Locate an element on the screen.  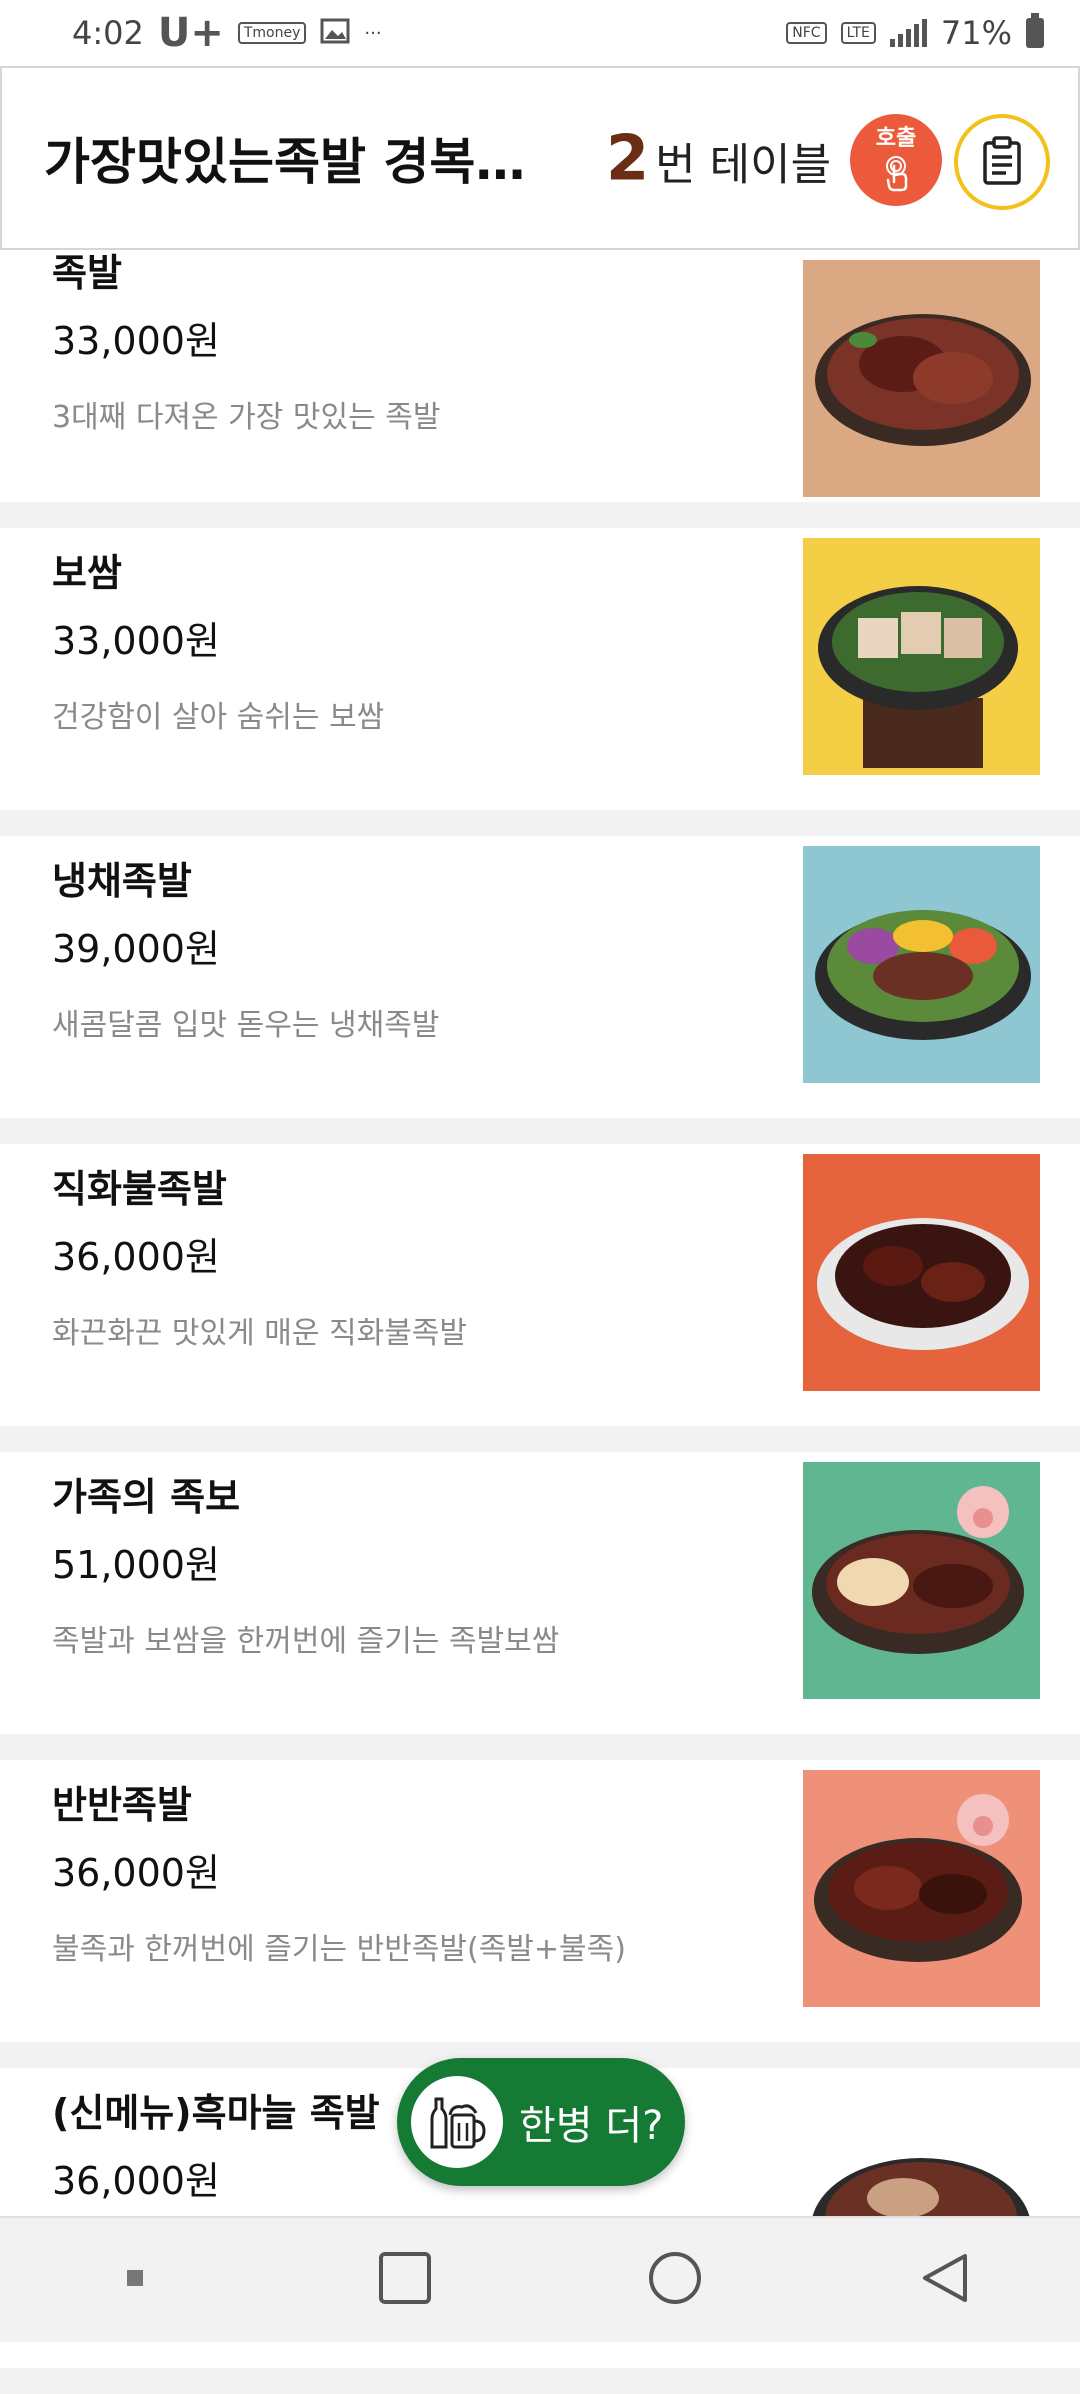
menu-item: 직화불족발 36,000원 화끈화끈 맛있게 매운 직화불족발 is located at coordinates (540, 1285).